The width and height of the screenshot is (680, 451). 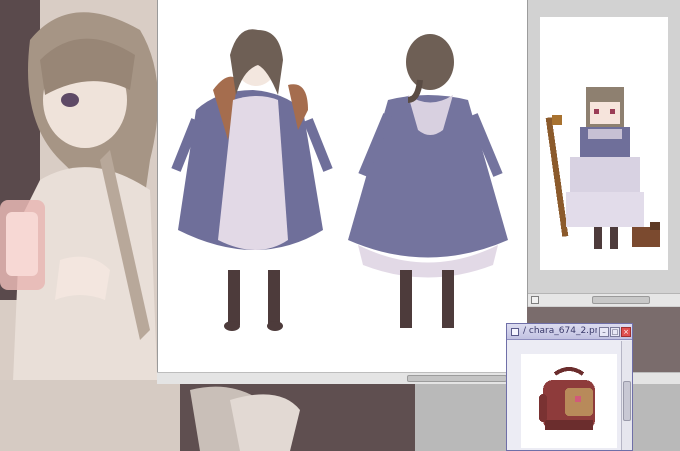 I want to click on pixel-preview-horizontal-scrollbar, so click(x=604, y=299).